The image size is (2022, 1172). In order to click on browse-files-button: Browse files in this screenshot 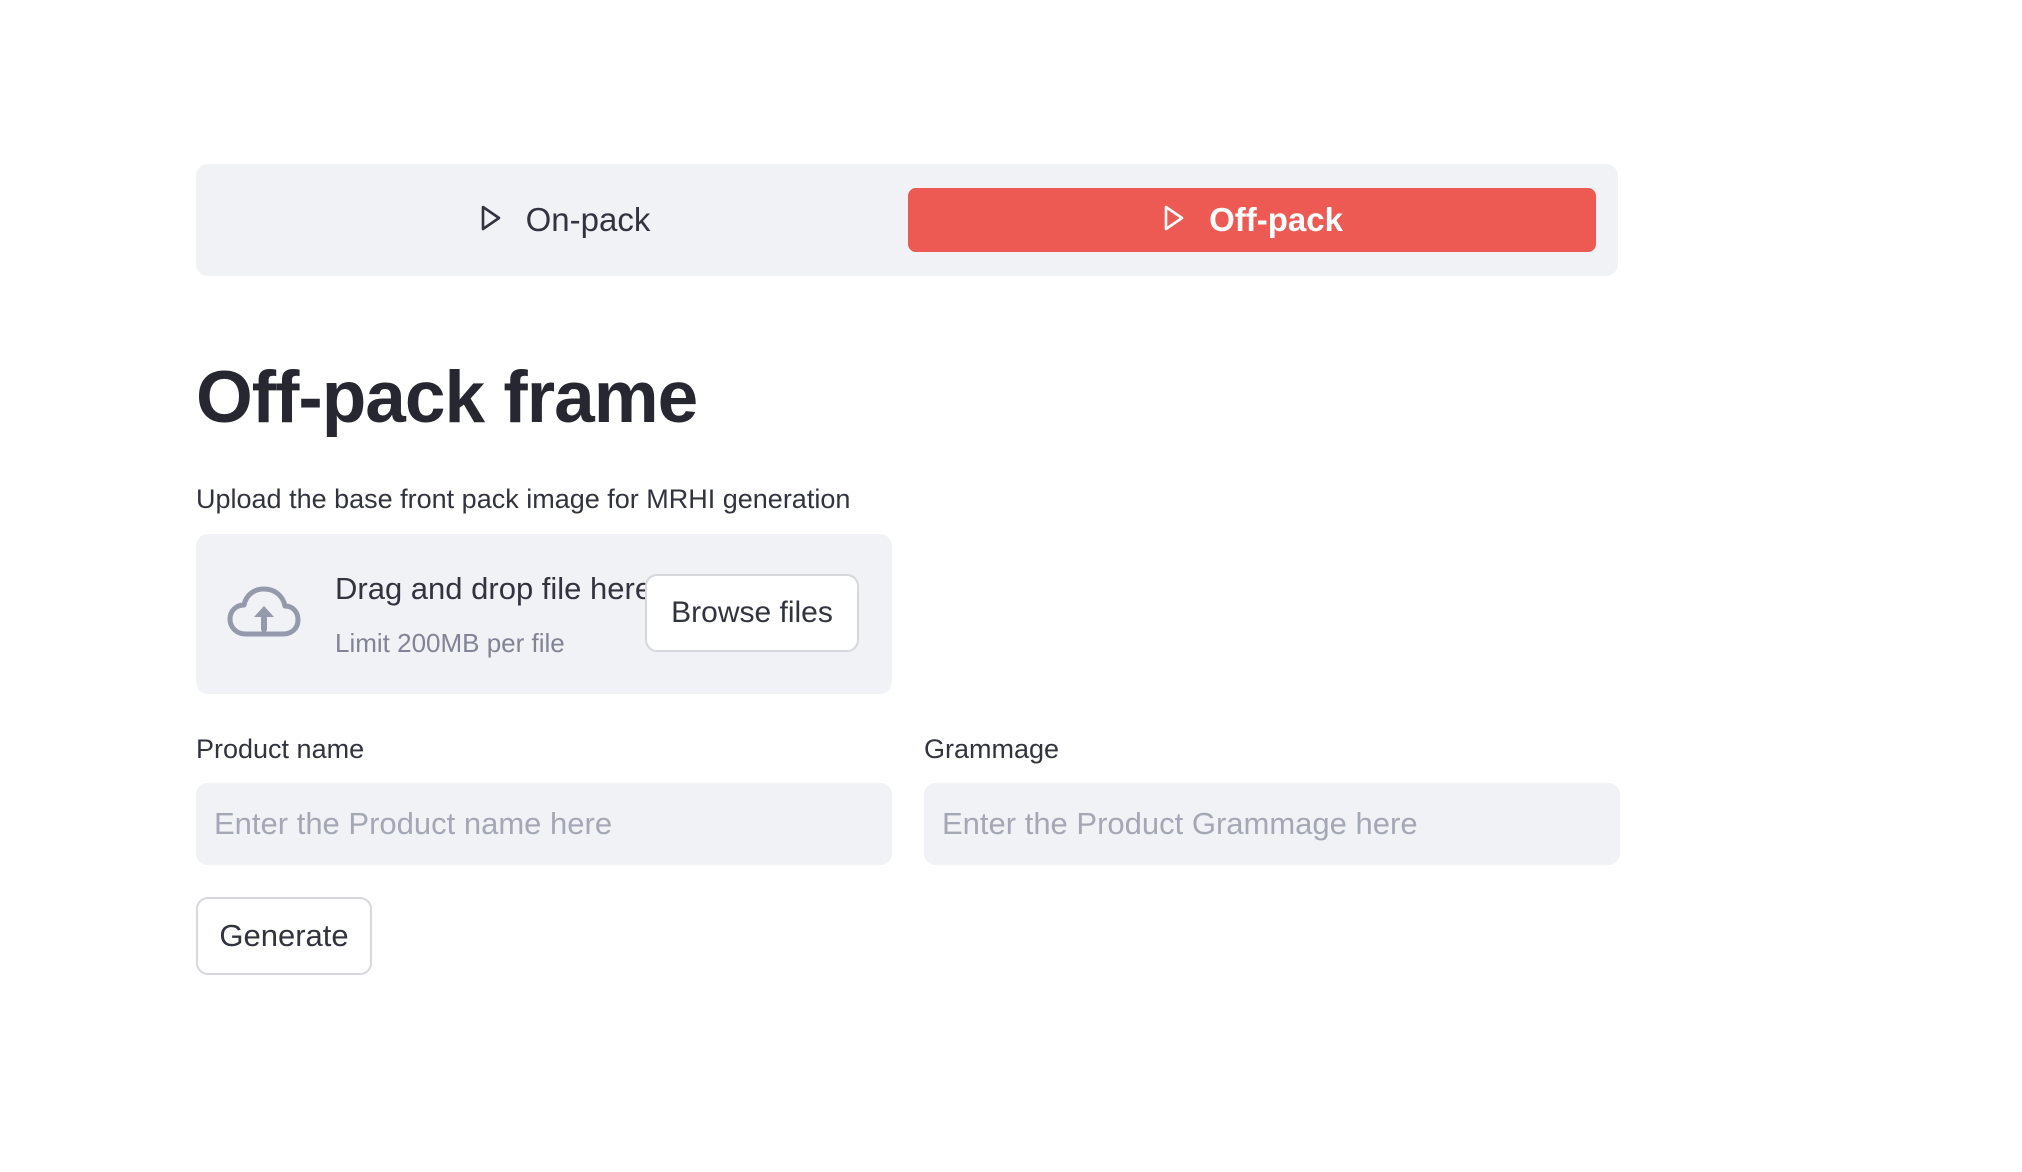, I will do `click(752, 613)`.